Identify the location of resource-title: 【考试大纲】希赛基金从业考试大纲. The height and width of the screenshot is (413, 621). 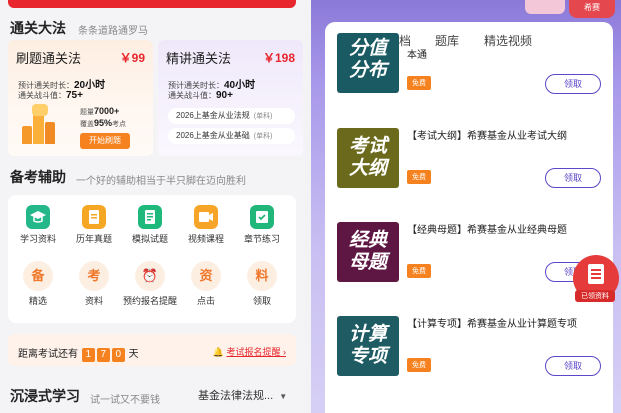
(487, 136).